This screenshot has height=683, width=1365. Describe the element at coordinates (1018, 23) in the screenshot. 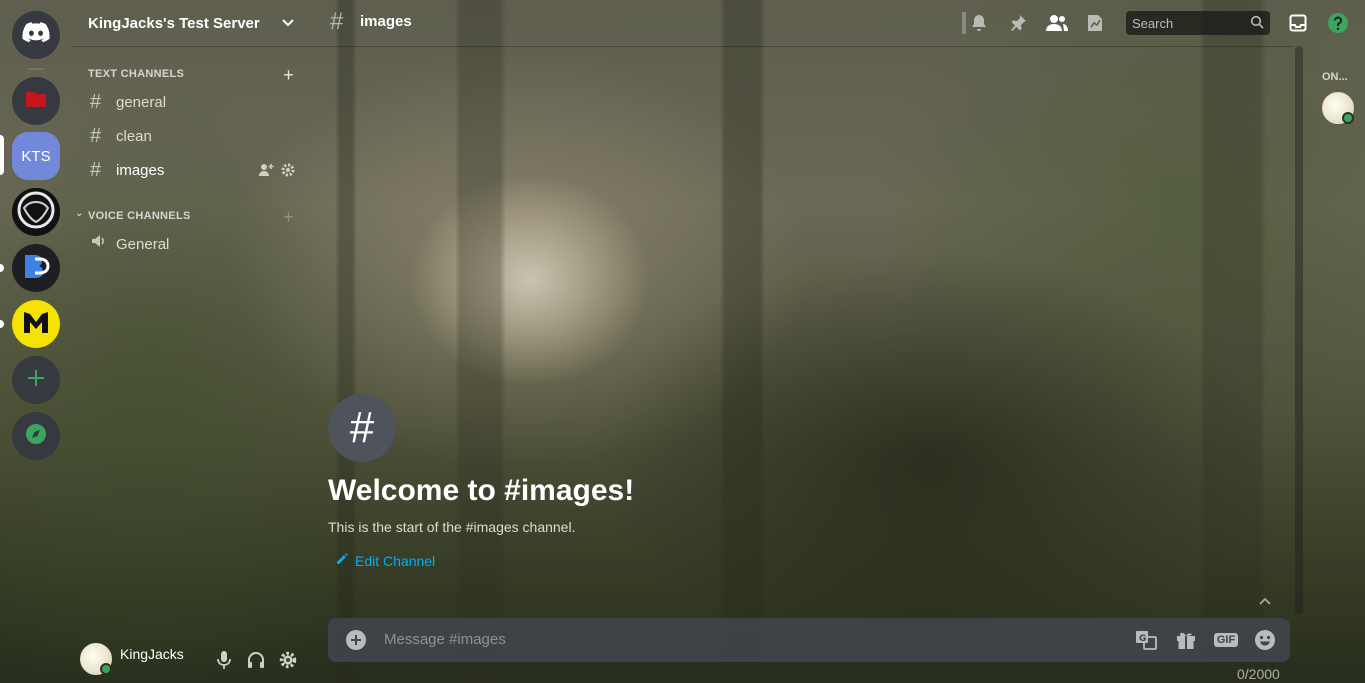

I see `pin-icon` at that location.